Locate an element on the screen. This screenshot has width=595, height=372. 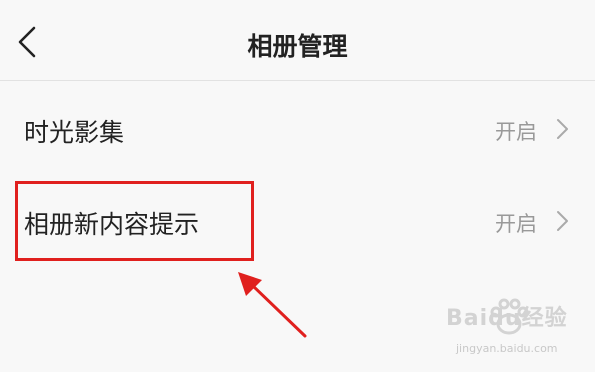
highlight-box is located at coordinates (134, 221).